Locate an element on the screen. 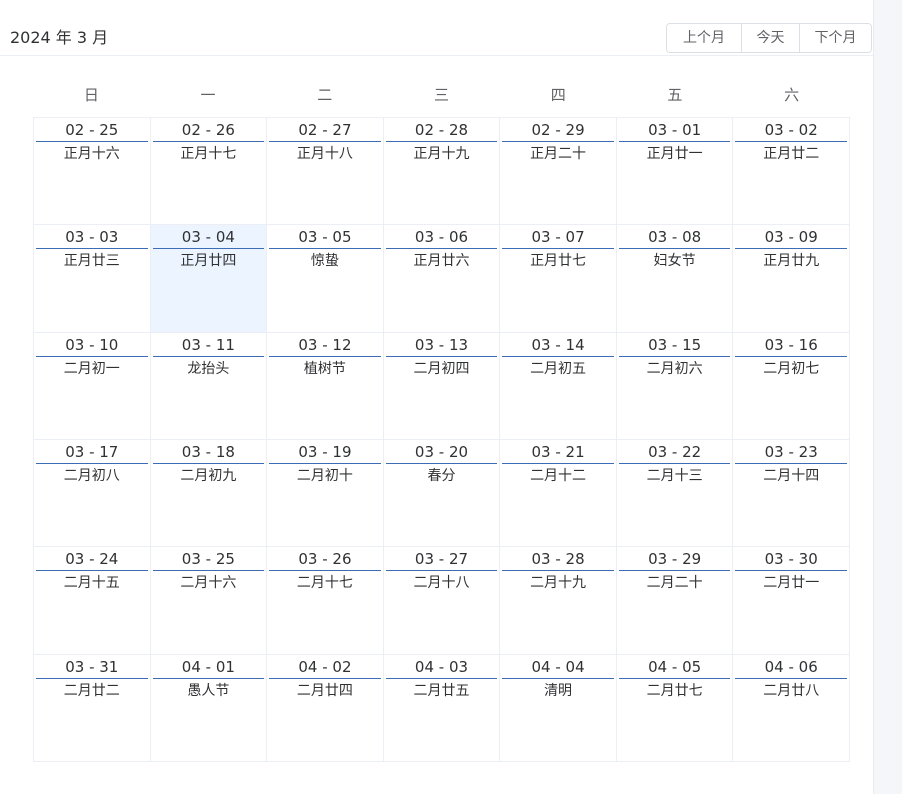  day-date-label: 03 - 17 is located at coordinates (92, 453).